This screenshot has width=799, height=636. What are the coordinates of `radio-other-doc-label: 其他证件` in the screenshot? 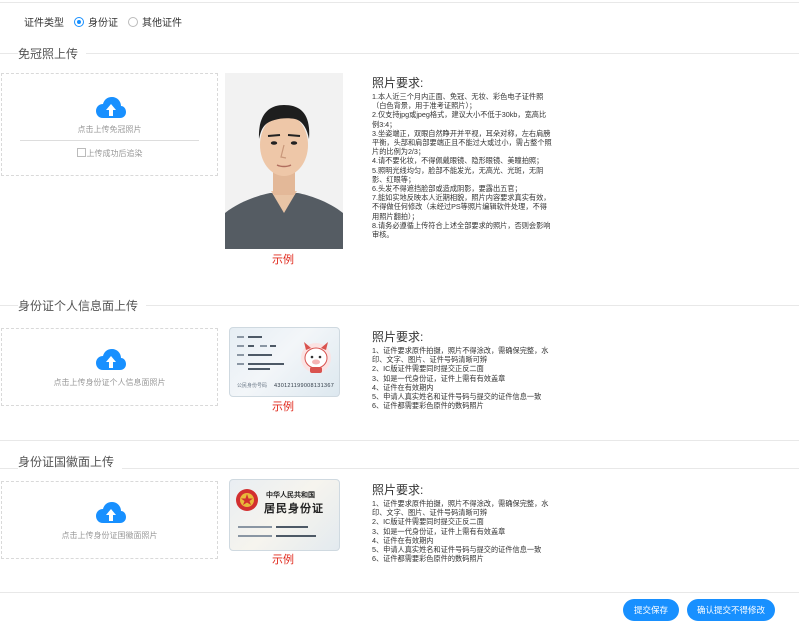 It's located at (162, 23).